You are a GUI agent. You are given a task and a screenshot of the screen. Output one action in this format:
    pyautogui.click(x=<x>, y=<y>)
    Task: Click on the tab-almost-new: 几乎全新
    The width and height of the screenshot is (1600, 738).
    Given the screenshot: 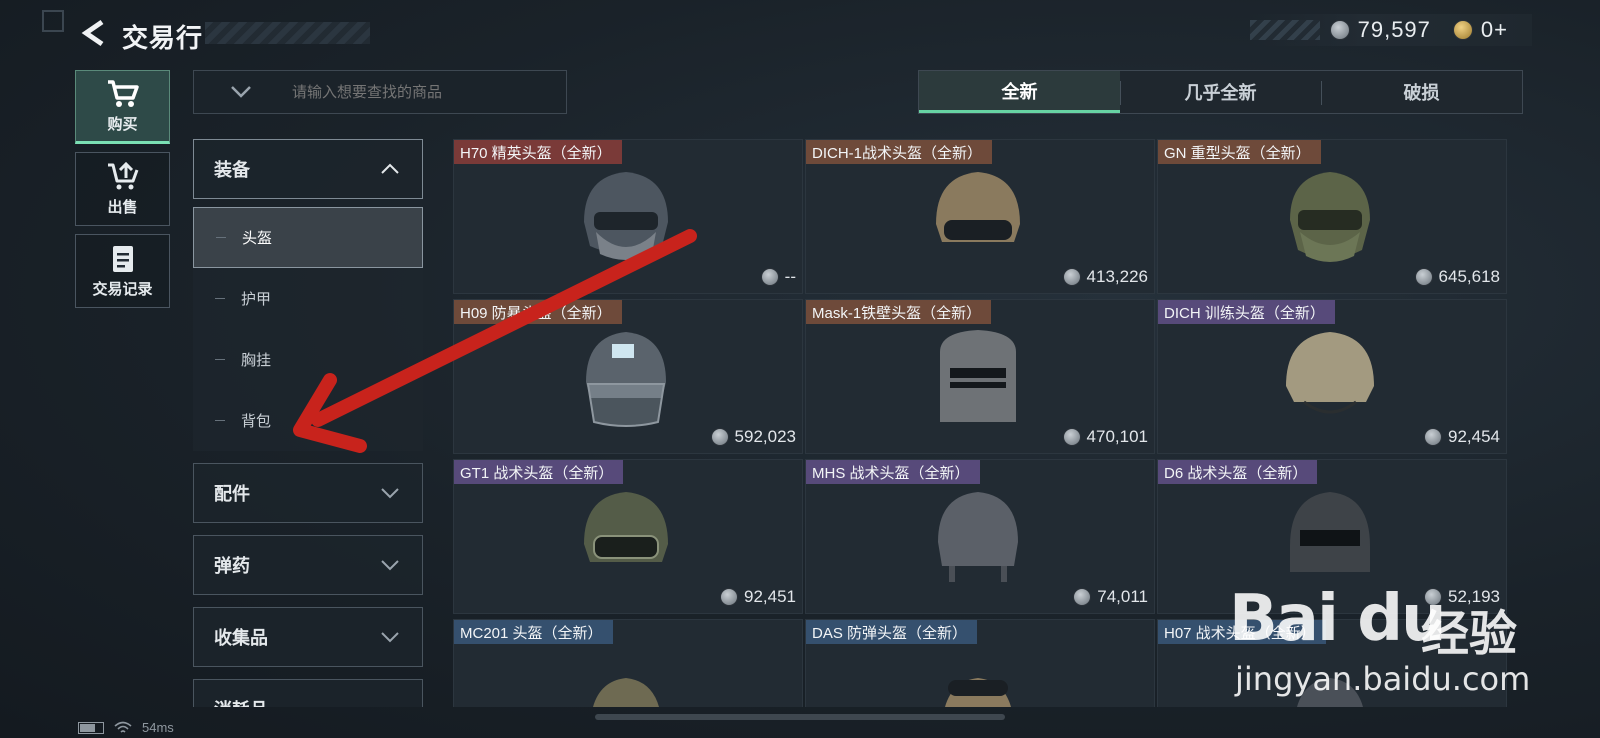 What is the action you would take?
    pyautogui.click(x=1220, y=92)
    